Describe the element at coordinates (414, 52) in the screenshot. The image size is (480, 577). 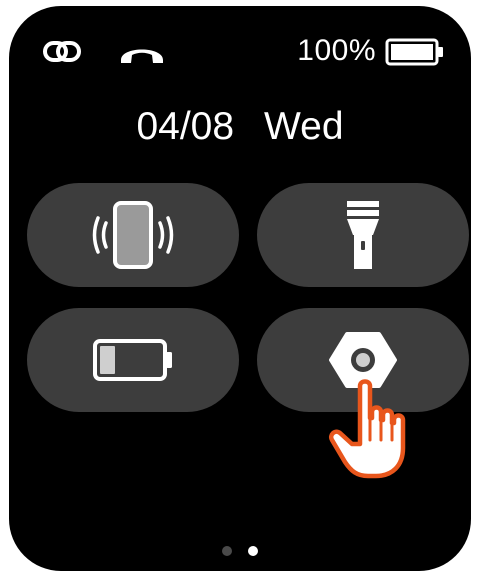
I see `battery-full-icon` at that location.